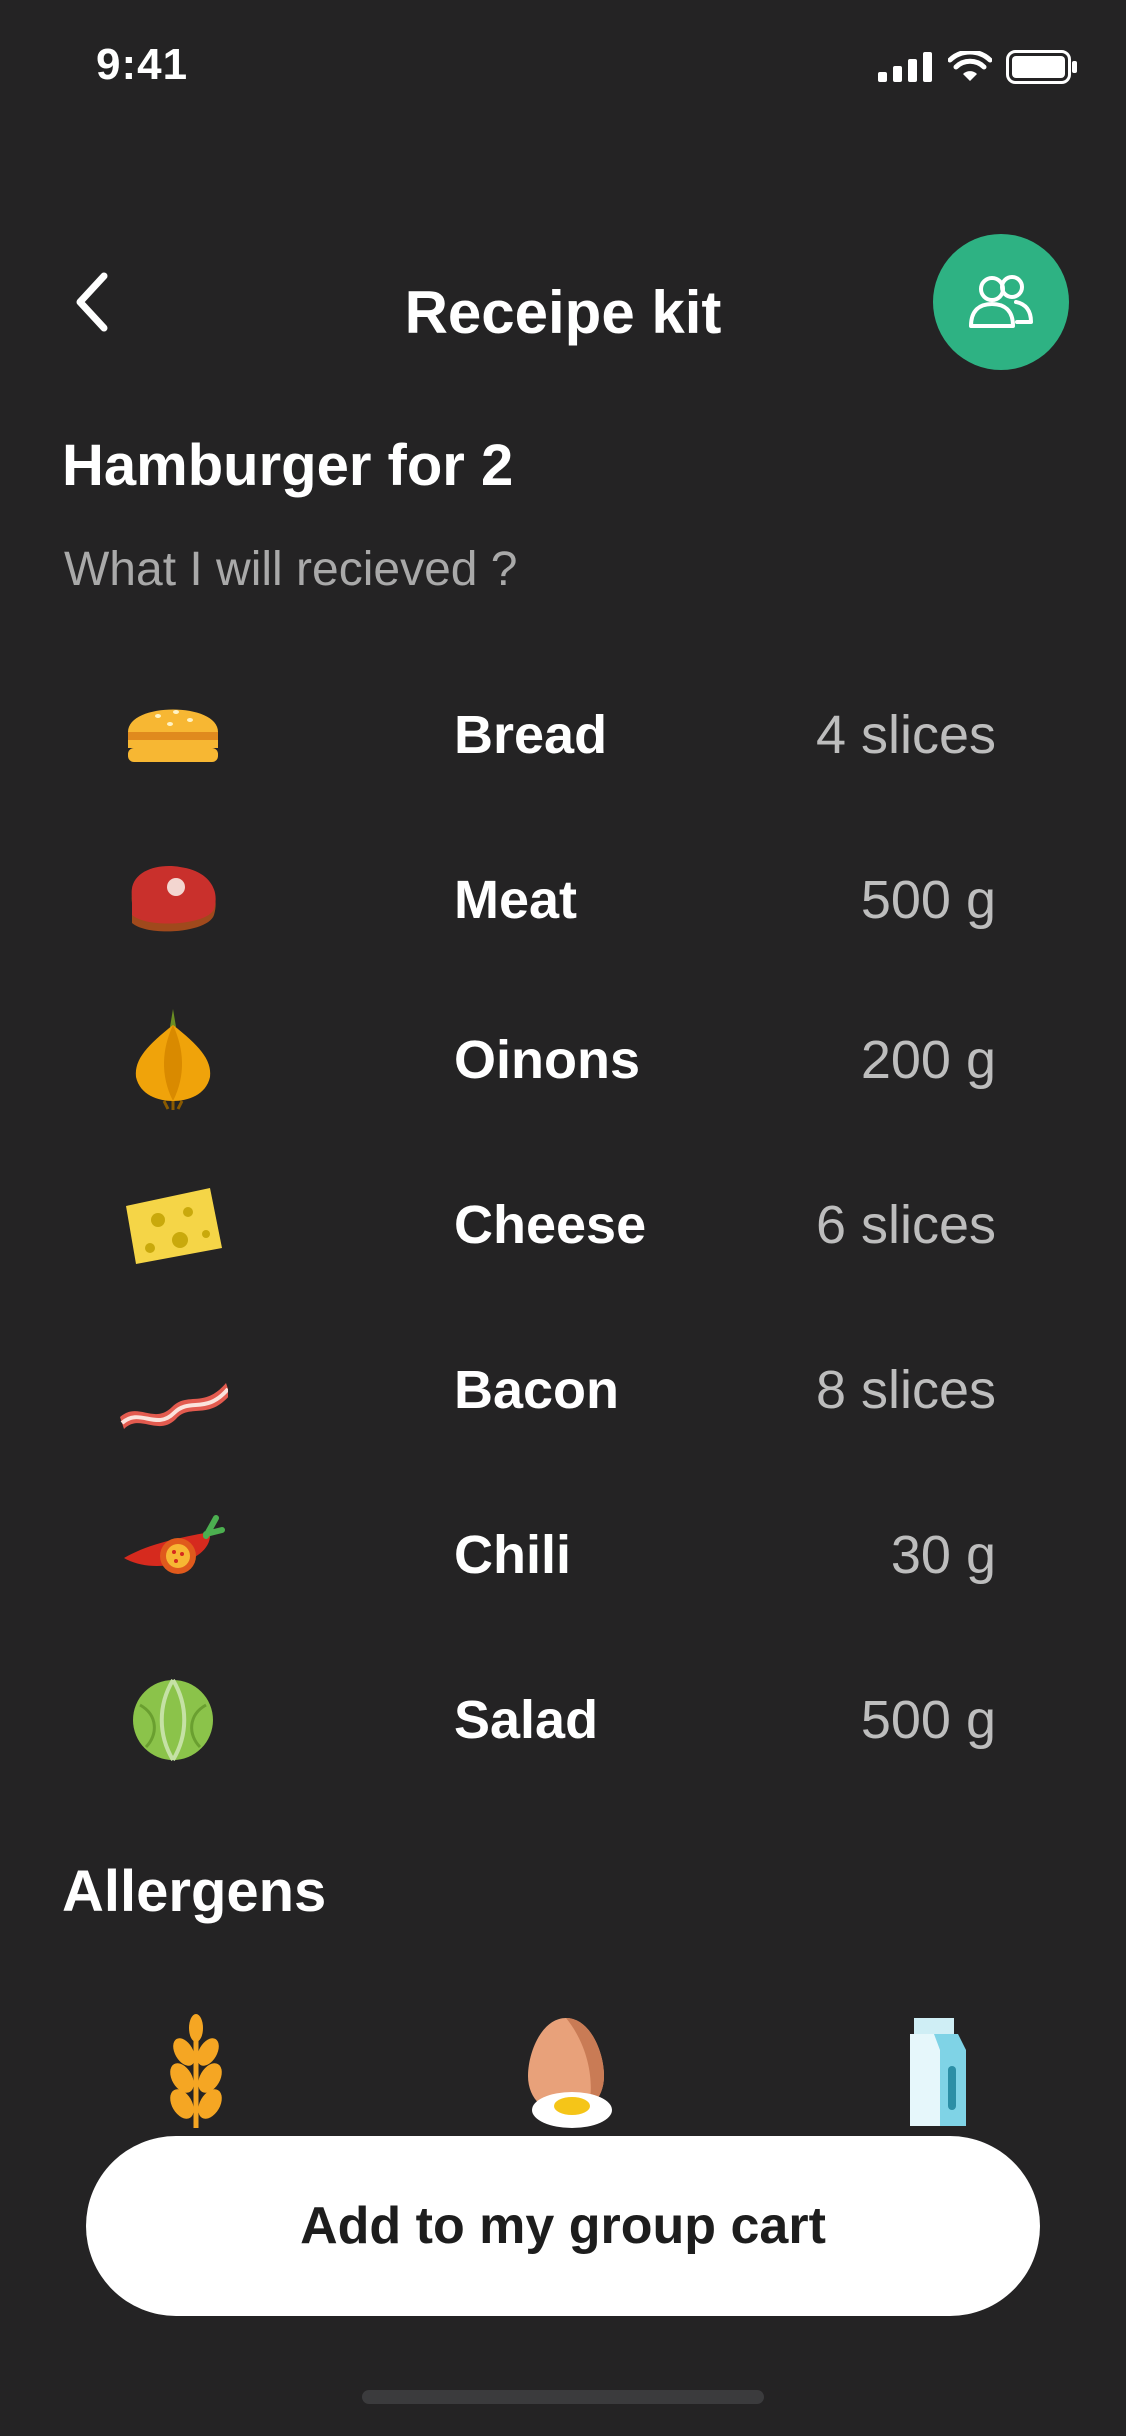 The height and width of the screenshot is (2436, 1126). I want to click on bread-icon, so click(173, 735).